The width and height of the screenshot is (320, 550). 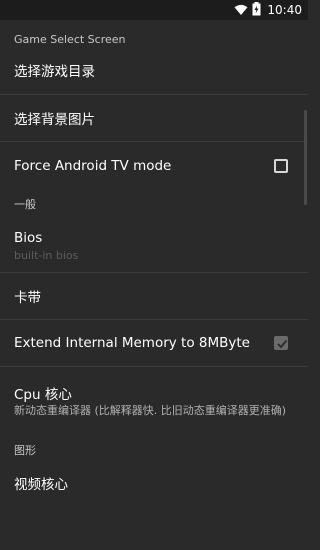 What do you see at coordinates (25, 450) in the screenshot?
I see `section-header-graphics: 图形` at bounding box center [25, 450].